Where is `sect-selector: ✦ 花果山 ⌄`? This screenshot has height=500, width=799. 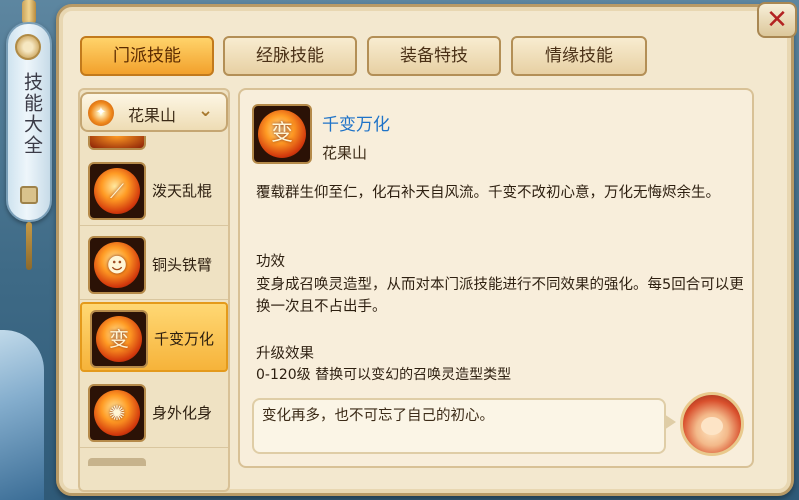 sect-selector: ✦ 花果山 ⌄ is located at coordinates (154, 112).